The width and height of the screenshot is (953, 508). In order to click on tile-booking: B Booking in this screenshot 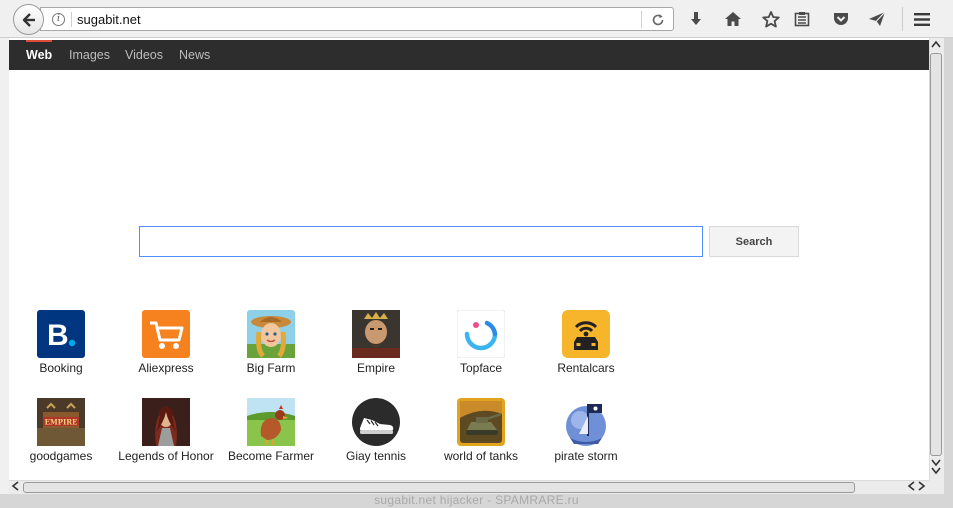, I will do `click(61, 345)`.